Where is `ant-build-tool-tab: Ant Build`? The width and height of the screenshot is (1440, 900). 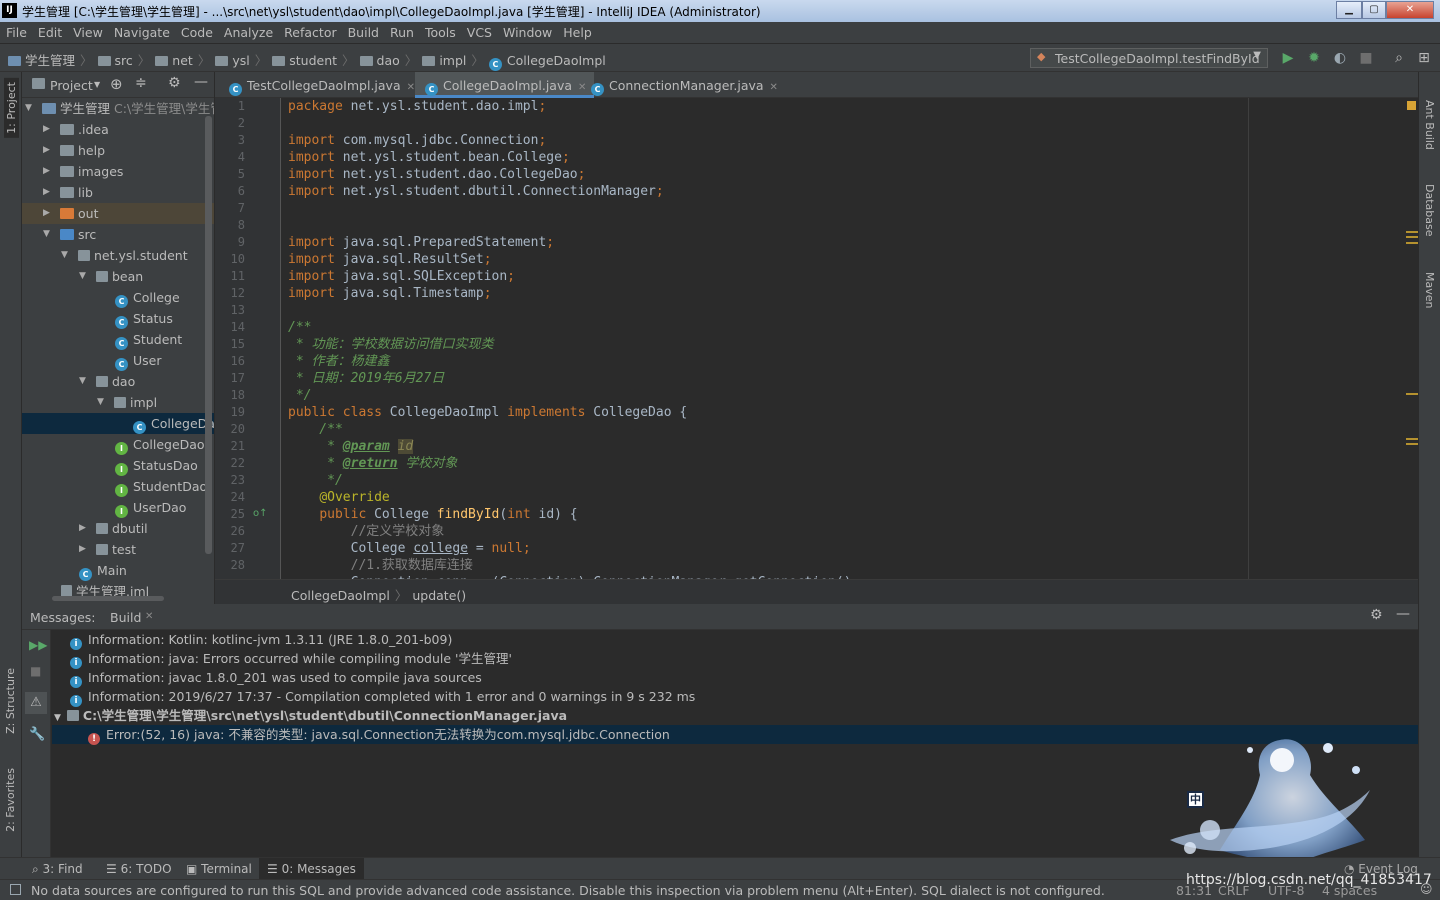 ant-build-tool-tab: Ant Build is located at coordinates (1429, 125).